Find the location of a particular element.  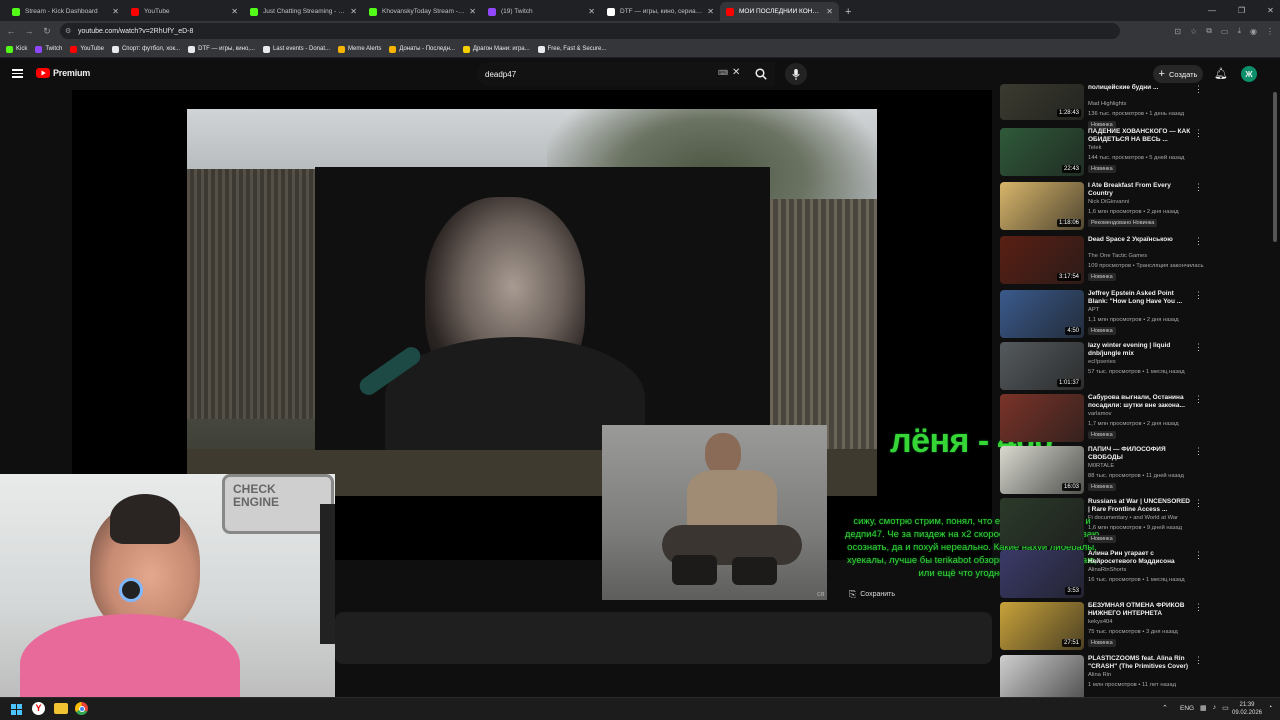

keyboard-icon: ⌨ is located at coordinates (723, 73).